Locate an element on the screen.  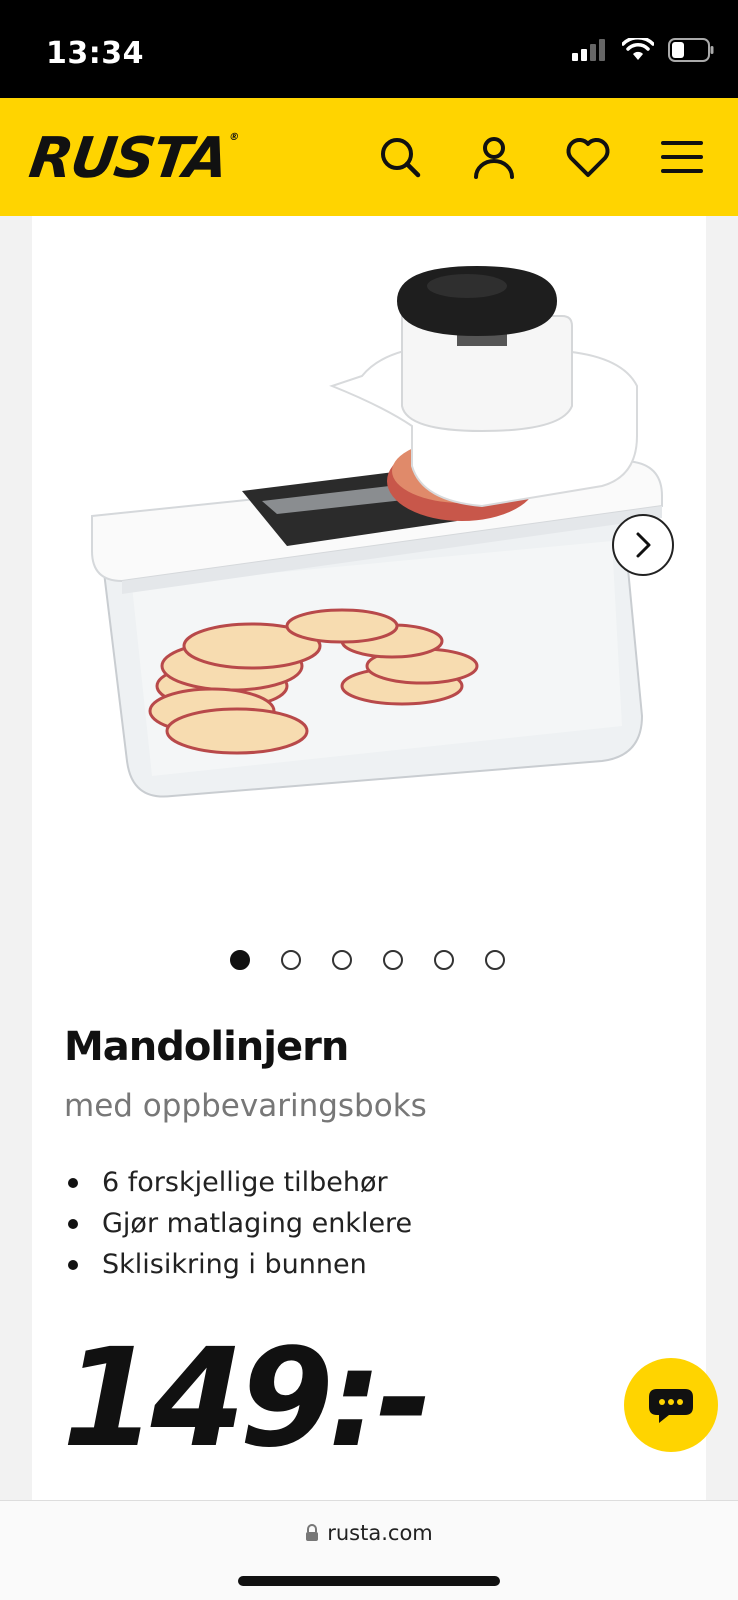
search-icon is located at coordinates (401, 158).